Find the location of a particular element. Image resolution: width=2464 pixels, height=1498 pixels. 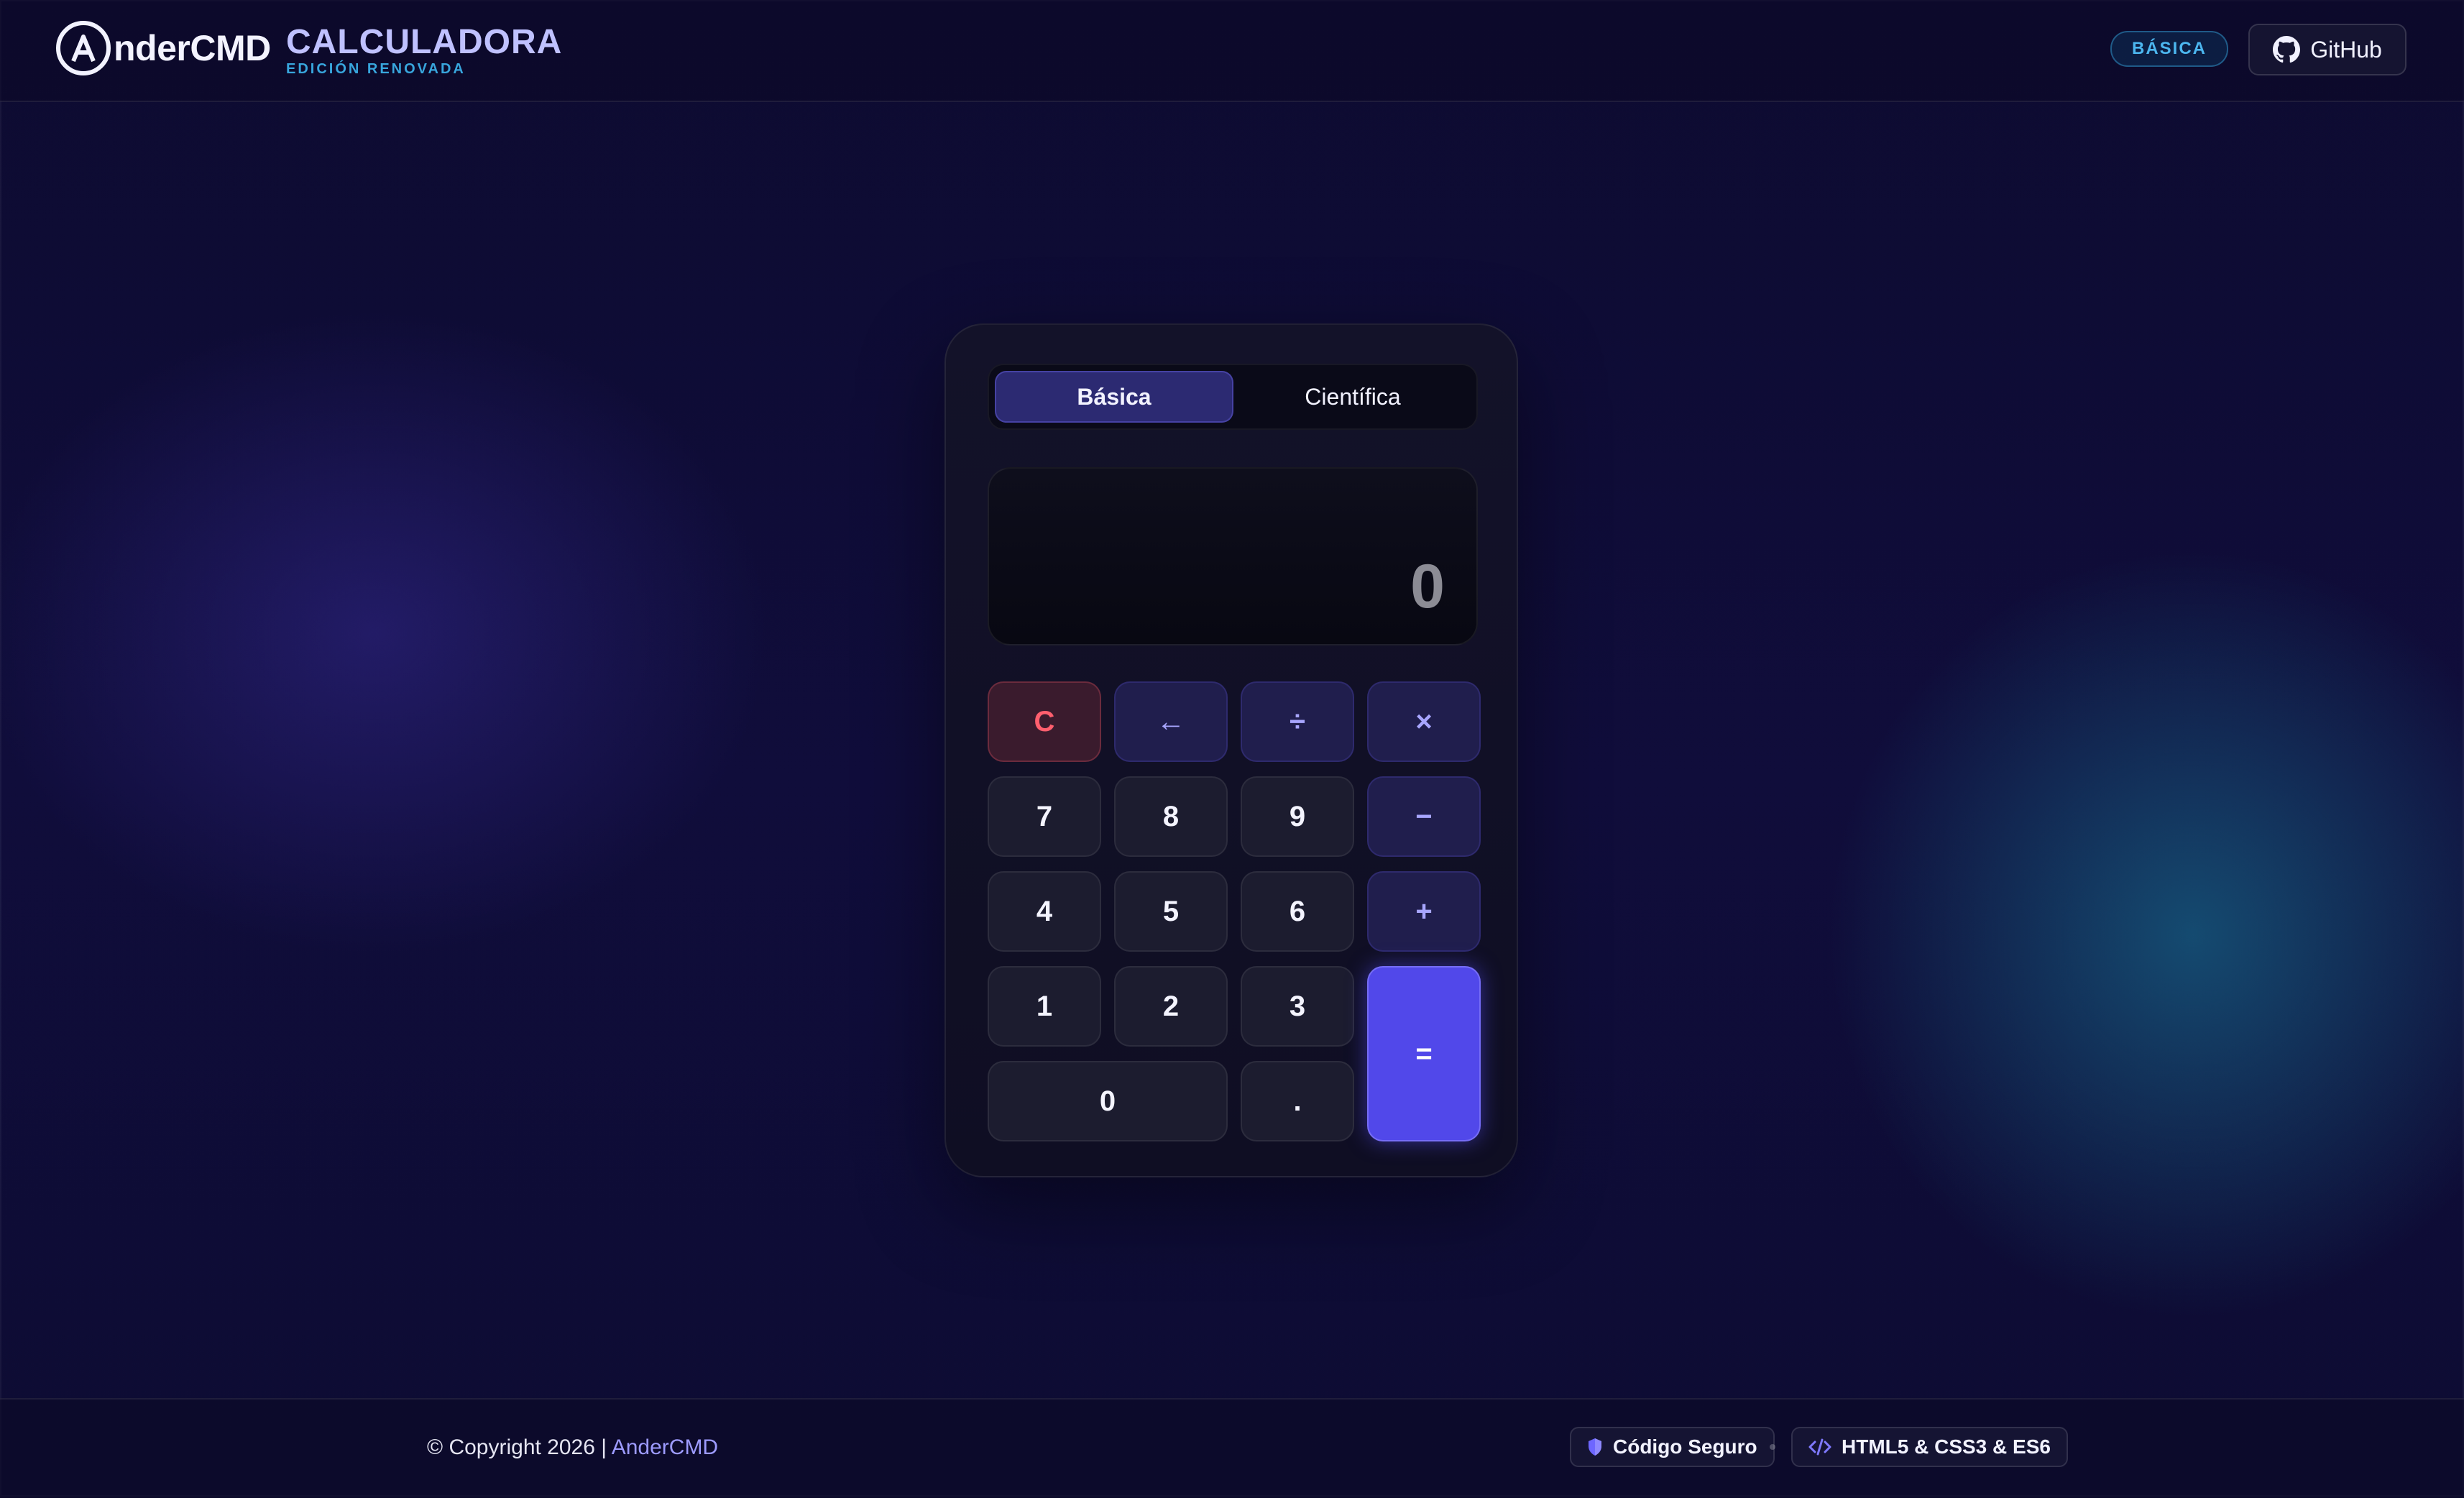

plus-button: + is located at coordinates (1424, 911).